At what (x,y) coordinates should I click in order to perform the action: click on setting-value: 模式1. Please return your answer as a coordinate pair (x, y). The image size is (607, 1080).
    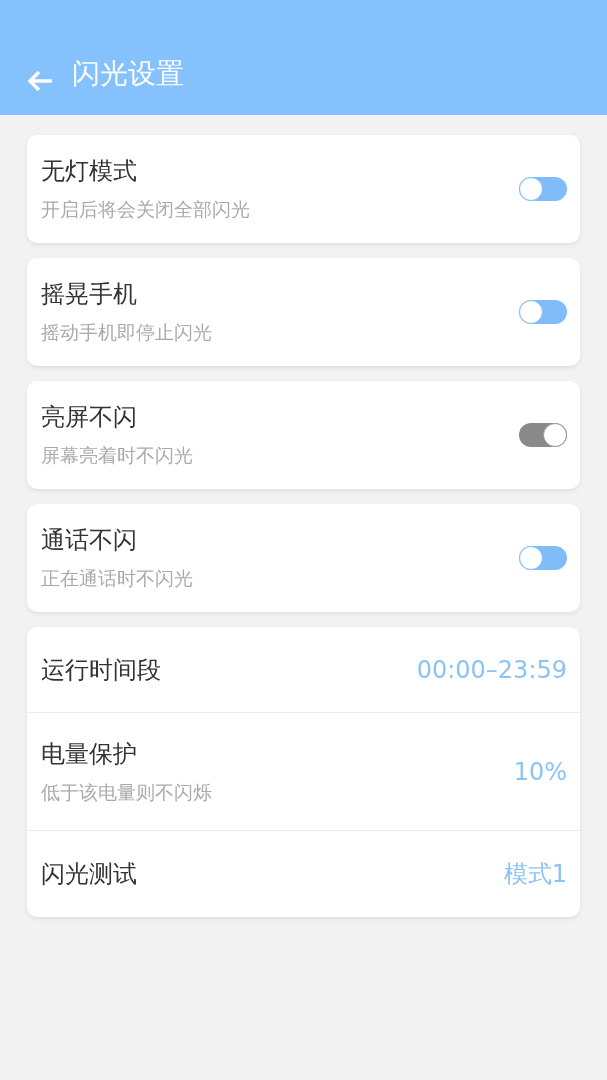
    Looking at the image, I should click on (535, 874).